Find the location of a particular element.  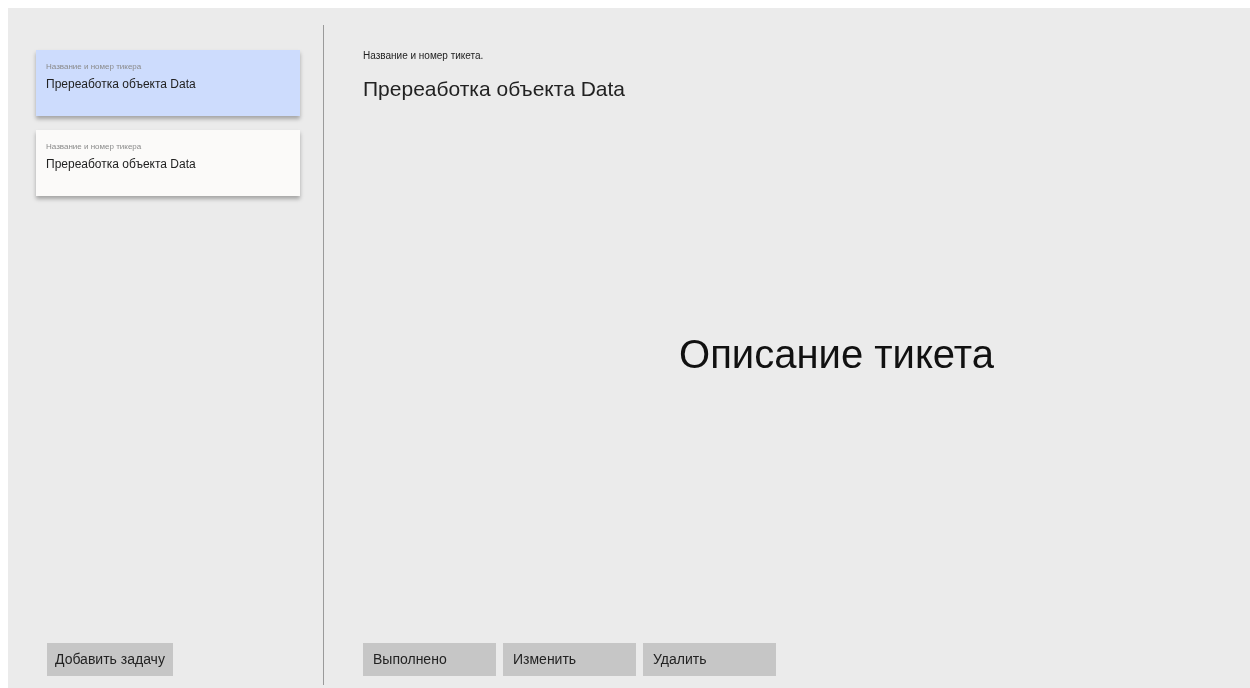

add-task-button: Добавить задачу is located at coordinates (110, 659).